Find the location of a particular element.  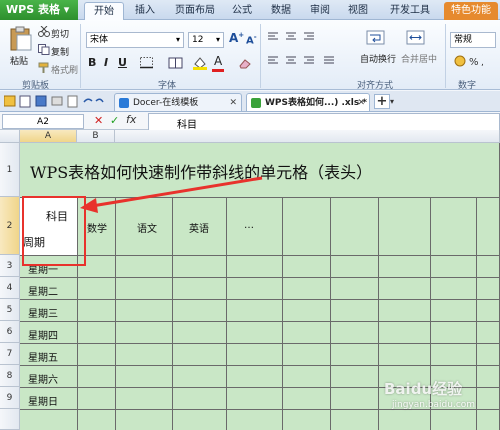

annotation-arrow-icon is located at coordinates (171, 194).